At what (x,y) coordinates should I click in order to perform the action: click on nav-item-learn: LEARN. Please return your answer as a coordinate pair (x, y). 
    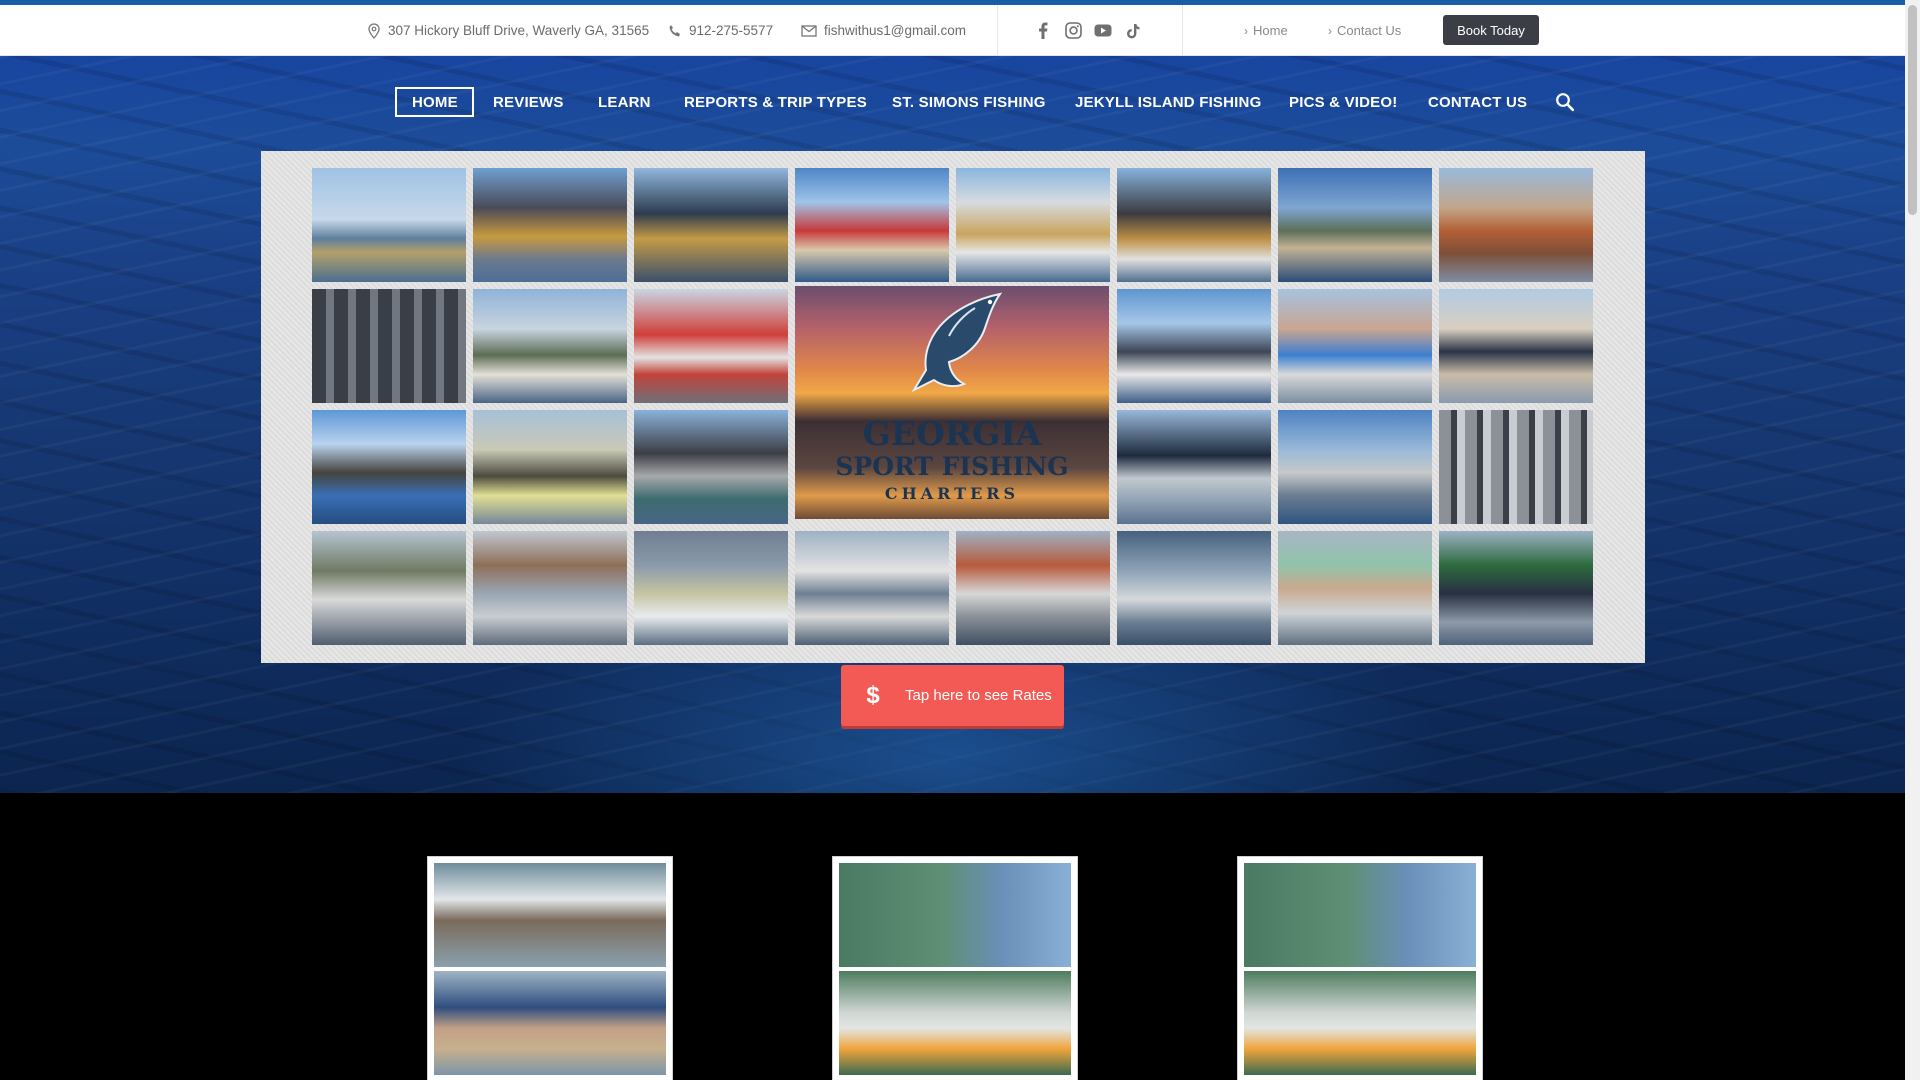
    Looking at the image, I should click on (624, 102).